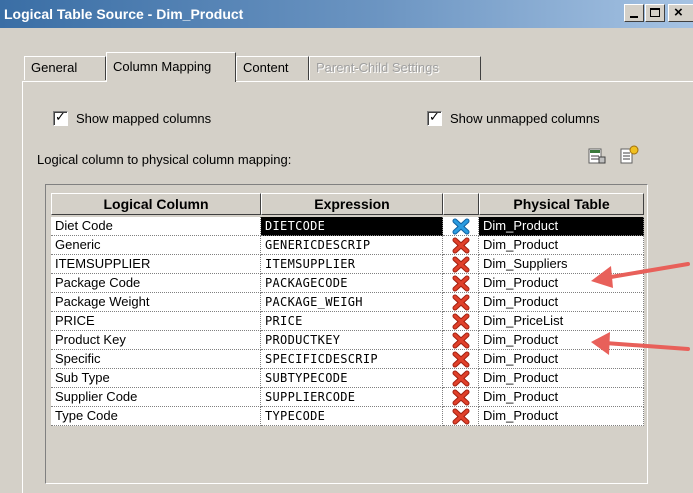  I want to click on logical-column-cell: Type Code, so click(156, 416).